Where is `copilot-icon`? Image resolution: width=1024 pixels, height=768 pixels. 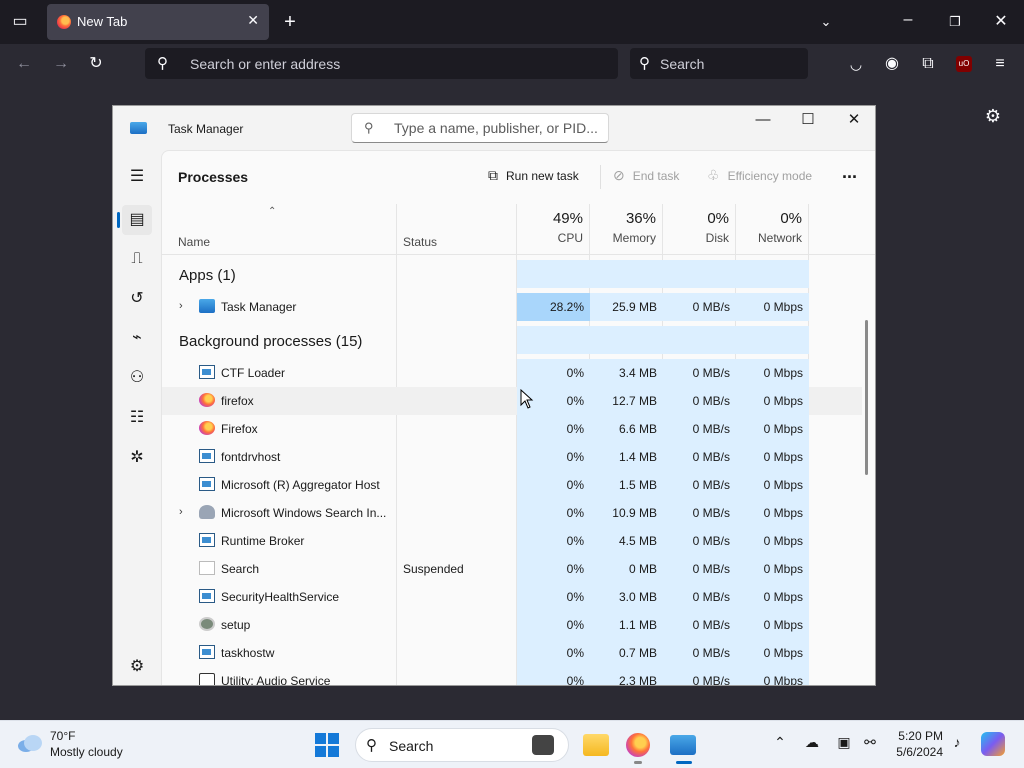
copilot-icon is located at coordinates (993, 744).